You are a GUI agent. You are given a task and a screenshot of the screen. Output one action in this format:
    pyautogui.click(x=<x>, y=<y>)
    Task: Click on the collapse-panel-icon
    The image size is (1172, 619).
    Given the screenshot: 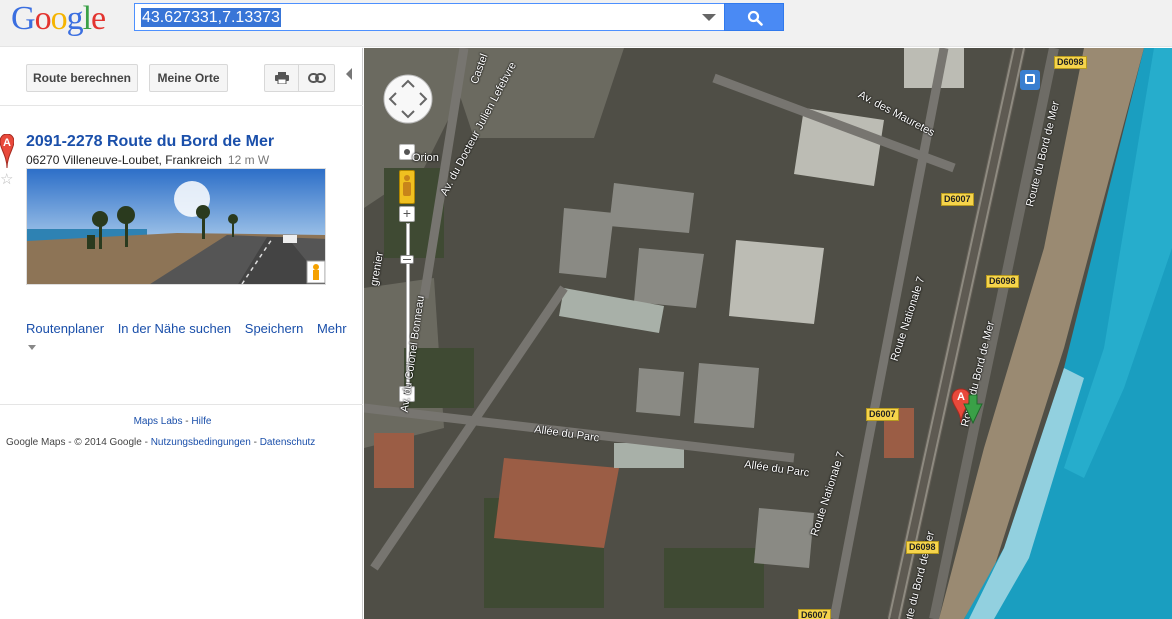 What is the action you would take?
    pyautogui.click(x=349, y=74)
    